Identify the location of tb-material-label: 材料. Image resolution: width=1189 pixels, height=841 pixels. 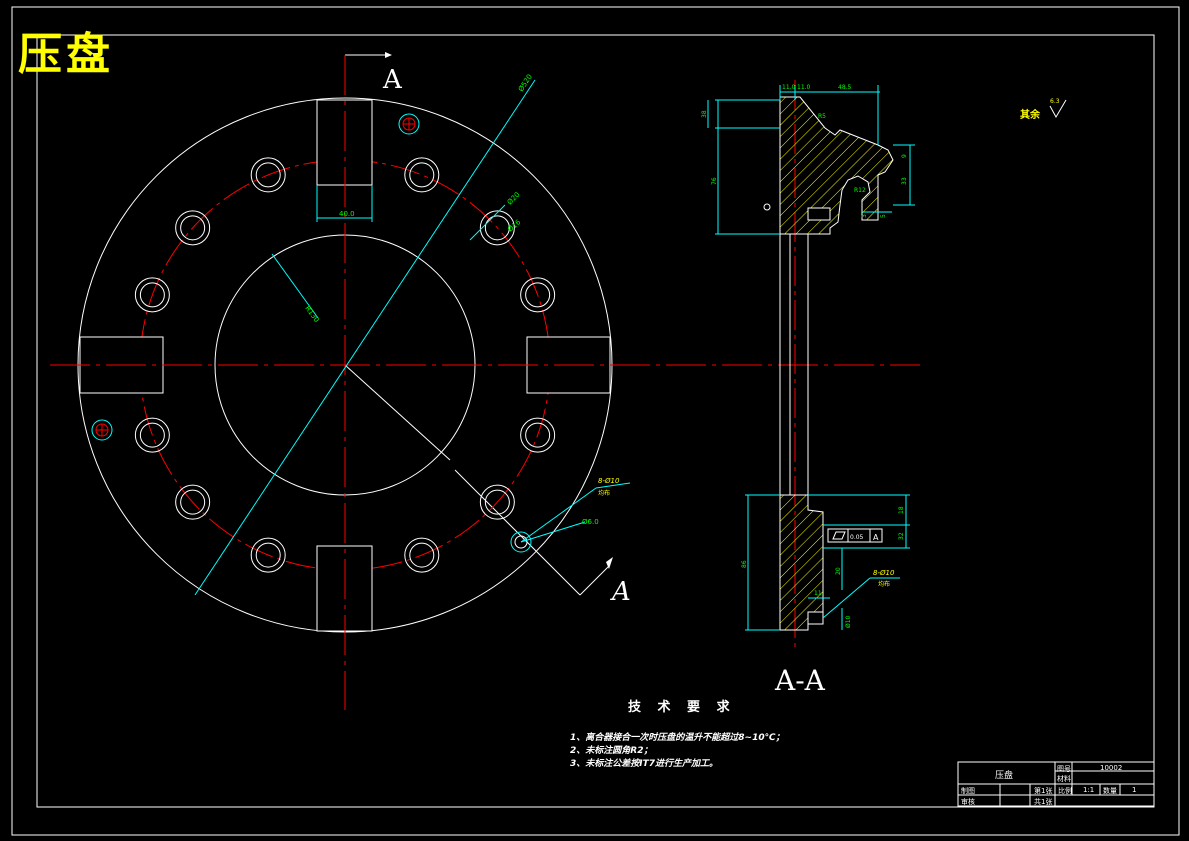
(1064, 779).